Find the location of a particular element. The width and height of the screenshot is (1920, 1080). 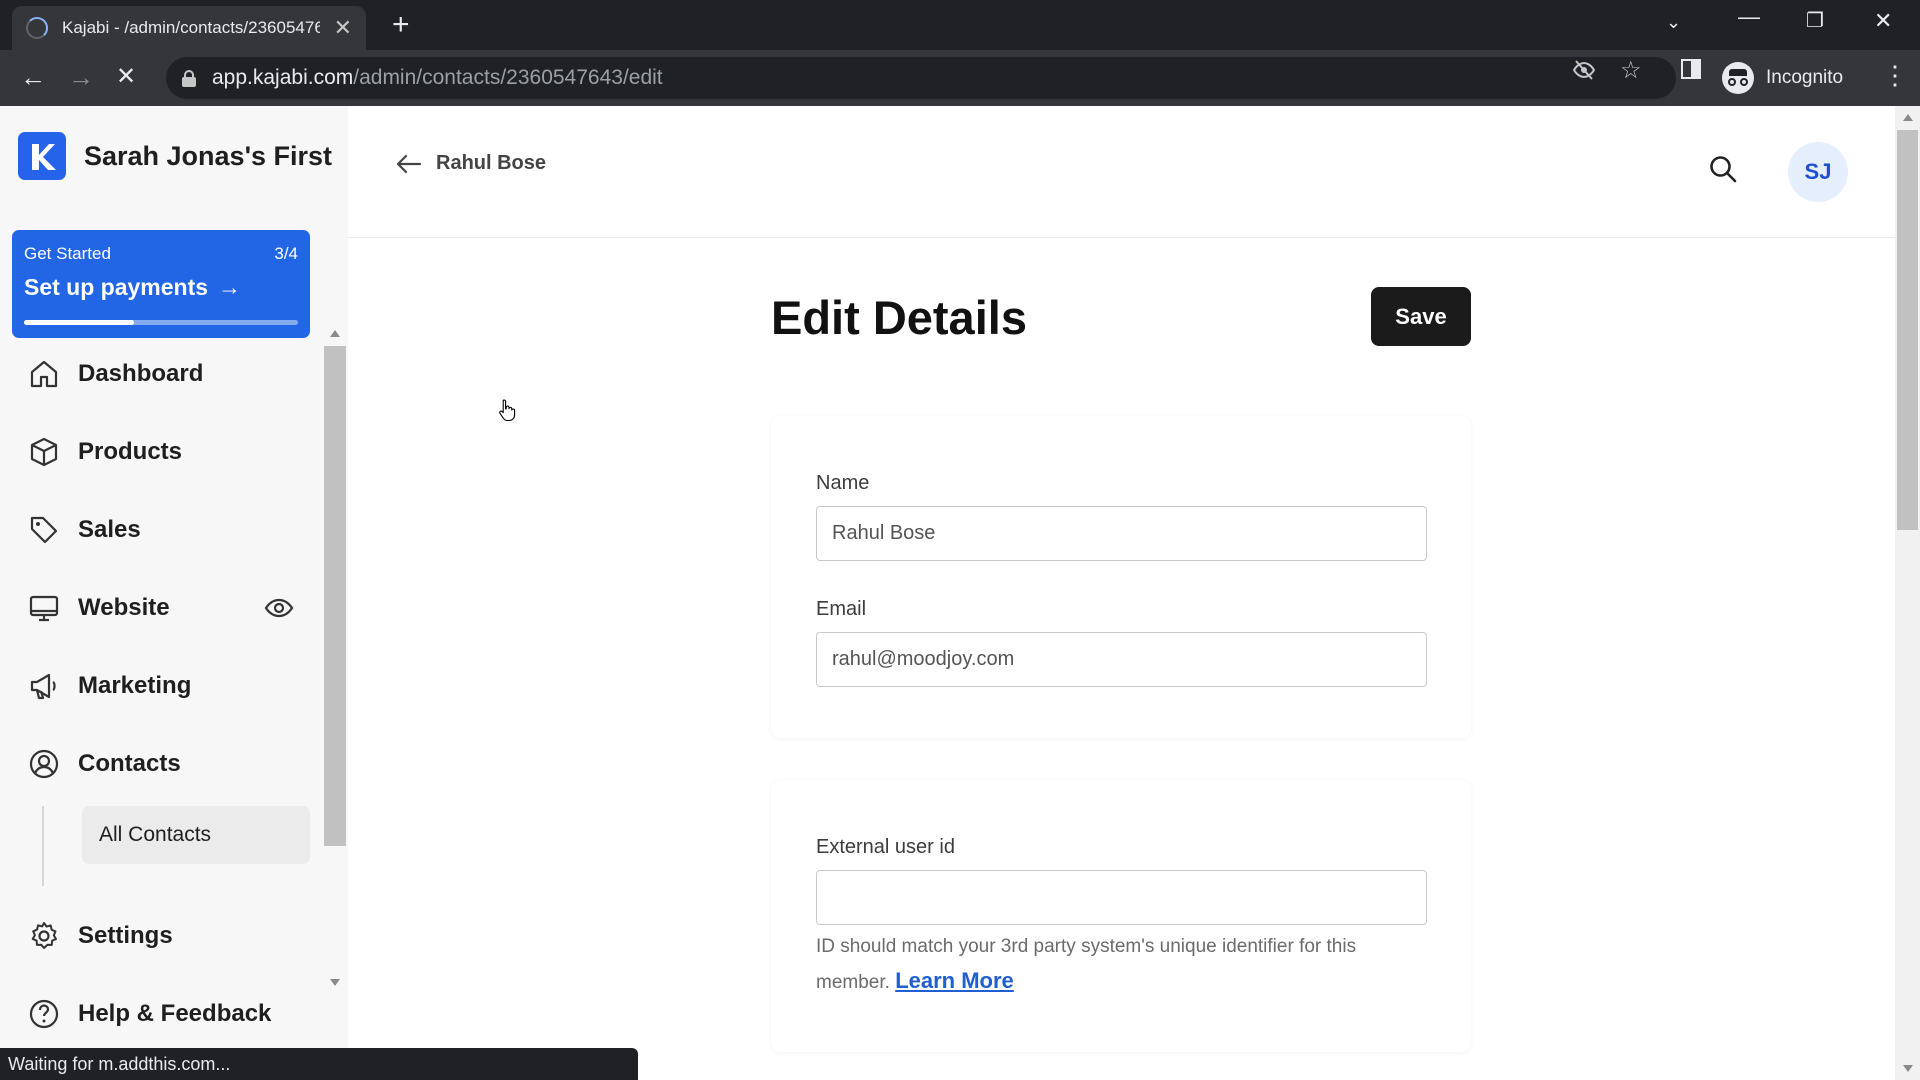

tracking-blocked-eye-icon is located at coordinates (1584, 73).